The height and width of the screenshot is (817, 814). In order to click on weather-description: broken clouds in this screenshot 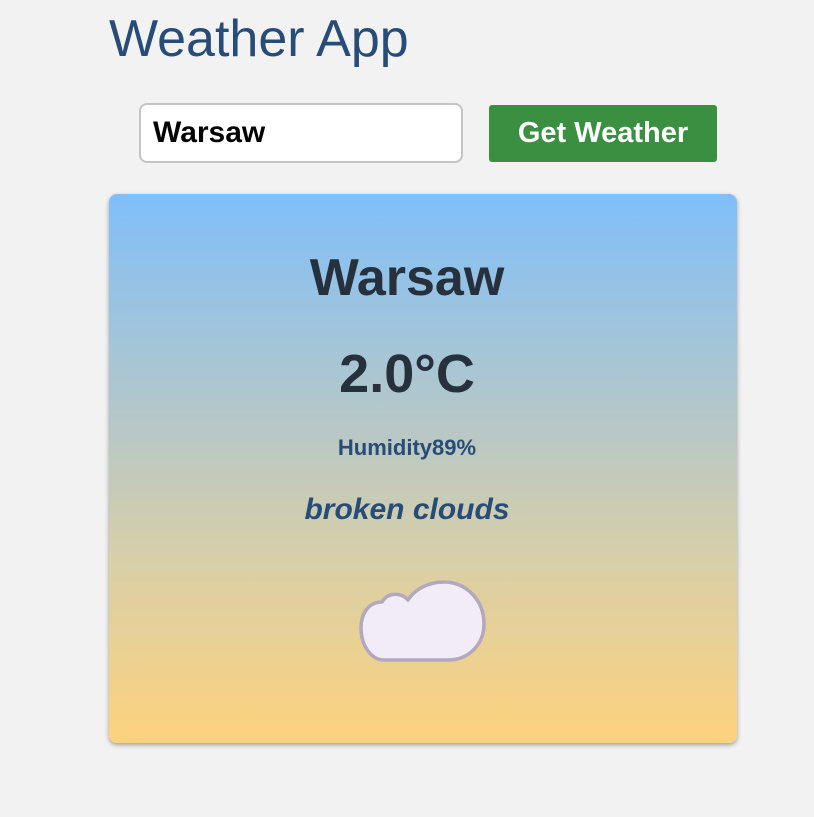, I will do `click(407, 509)`.